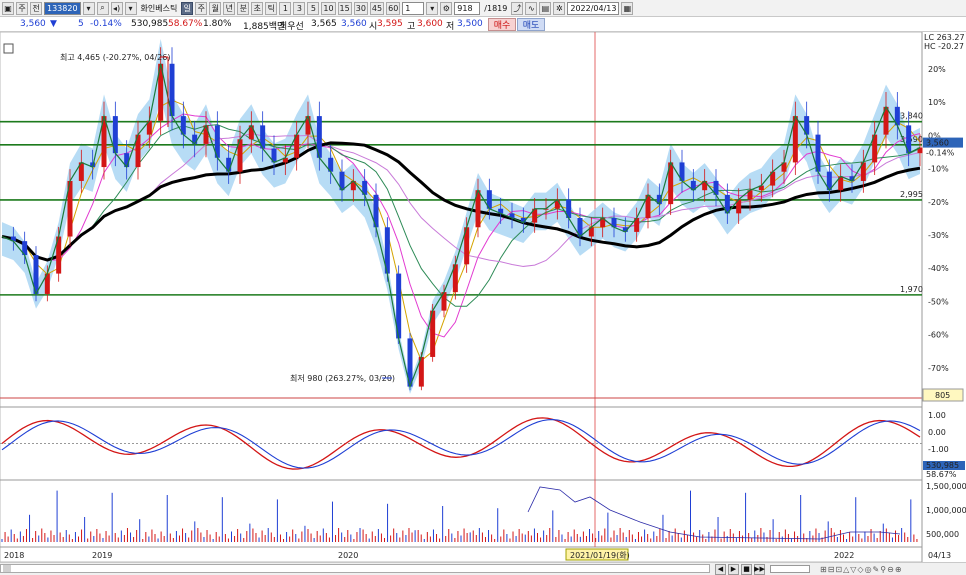  What do you see at coordinates (496, 8) in the screenshot?
I see `count-total: /1819` at bounding box center [496, 8].